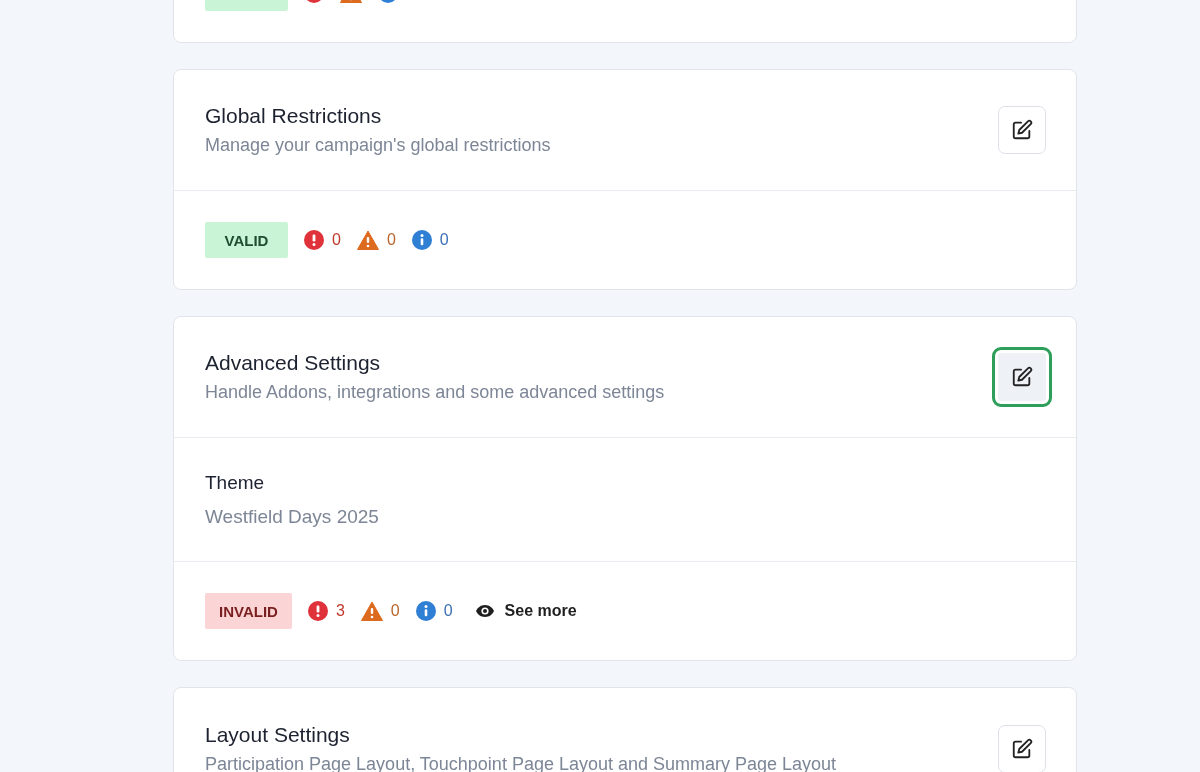 This screenshot has height=772, width=1200. What do you see at coordinates (378, 145) in the screenshot?
I see `card-subtitle: Manage your campaign's global restrictions` at bounding box center [378, 145].